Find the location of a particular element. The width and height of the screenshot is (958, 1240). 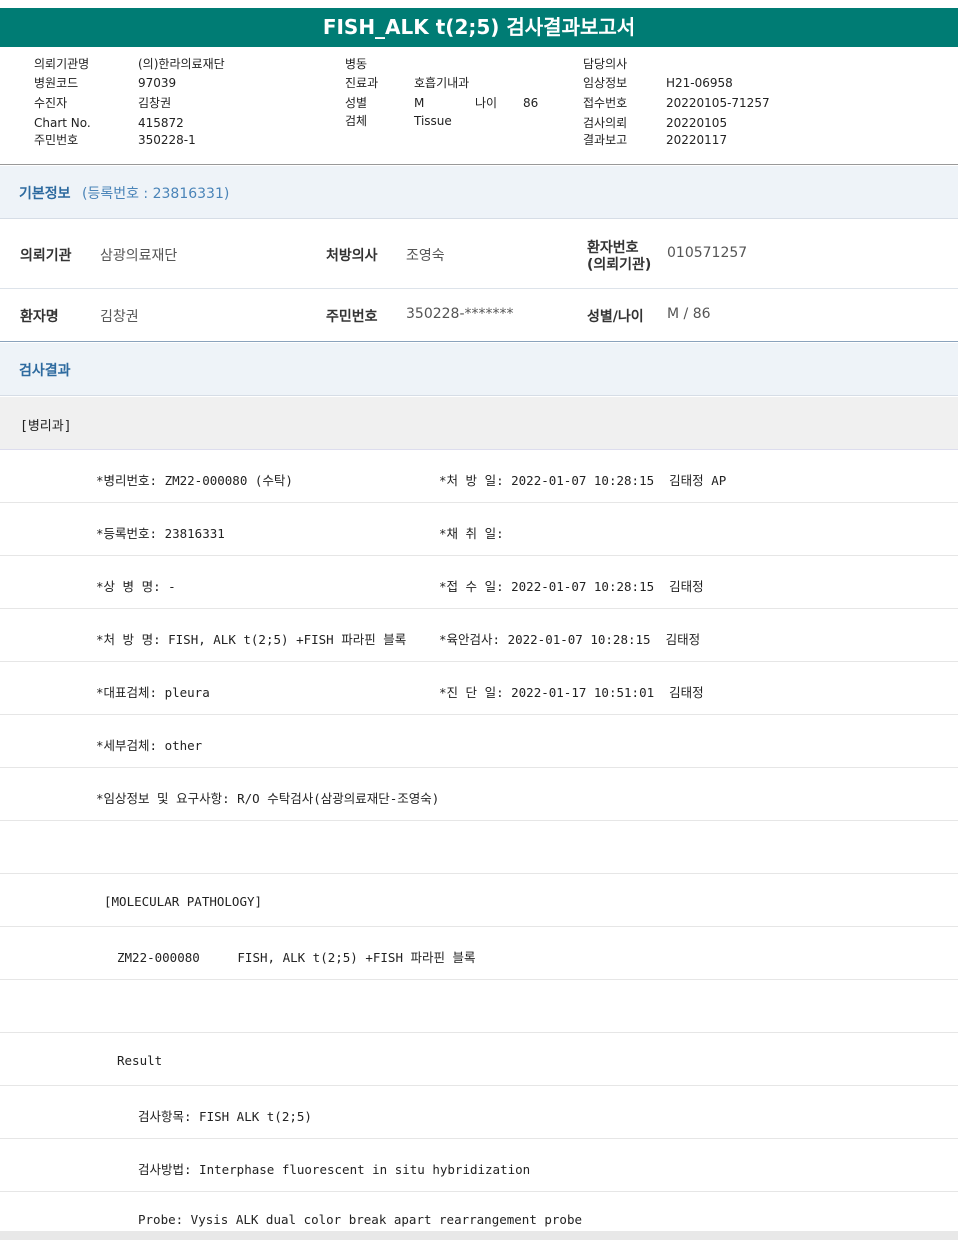

header-label: 결과보고 is located at coordinates (605, 140).